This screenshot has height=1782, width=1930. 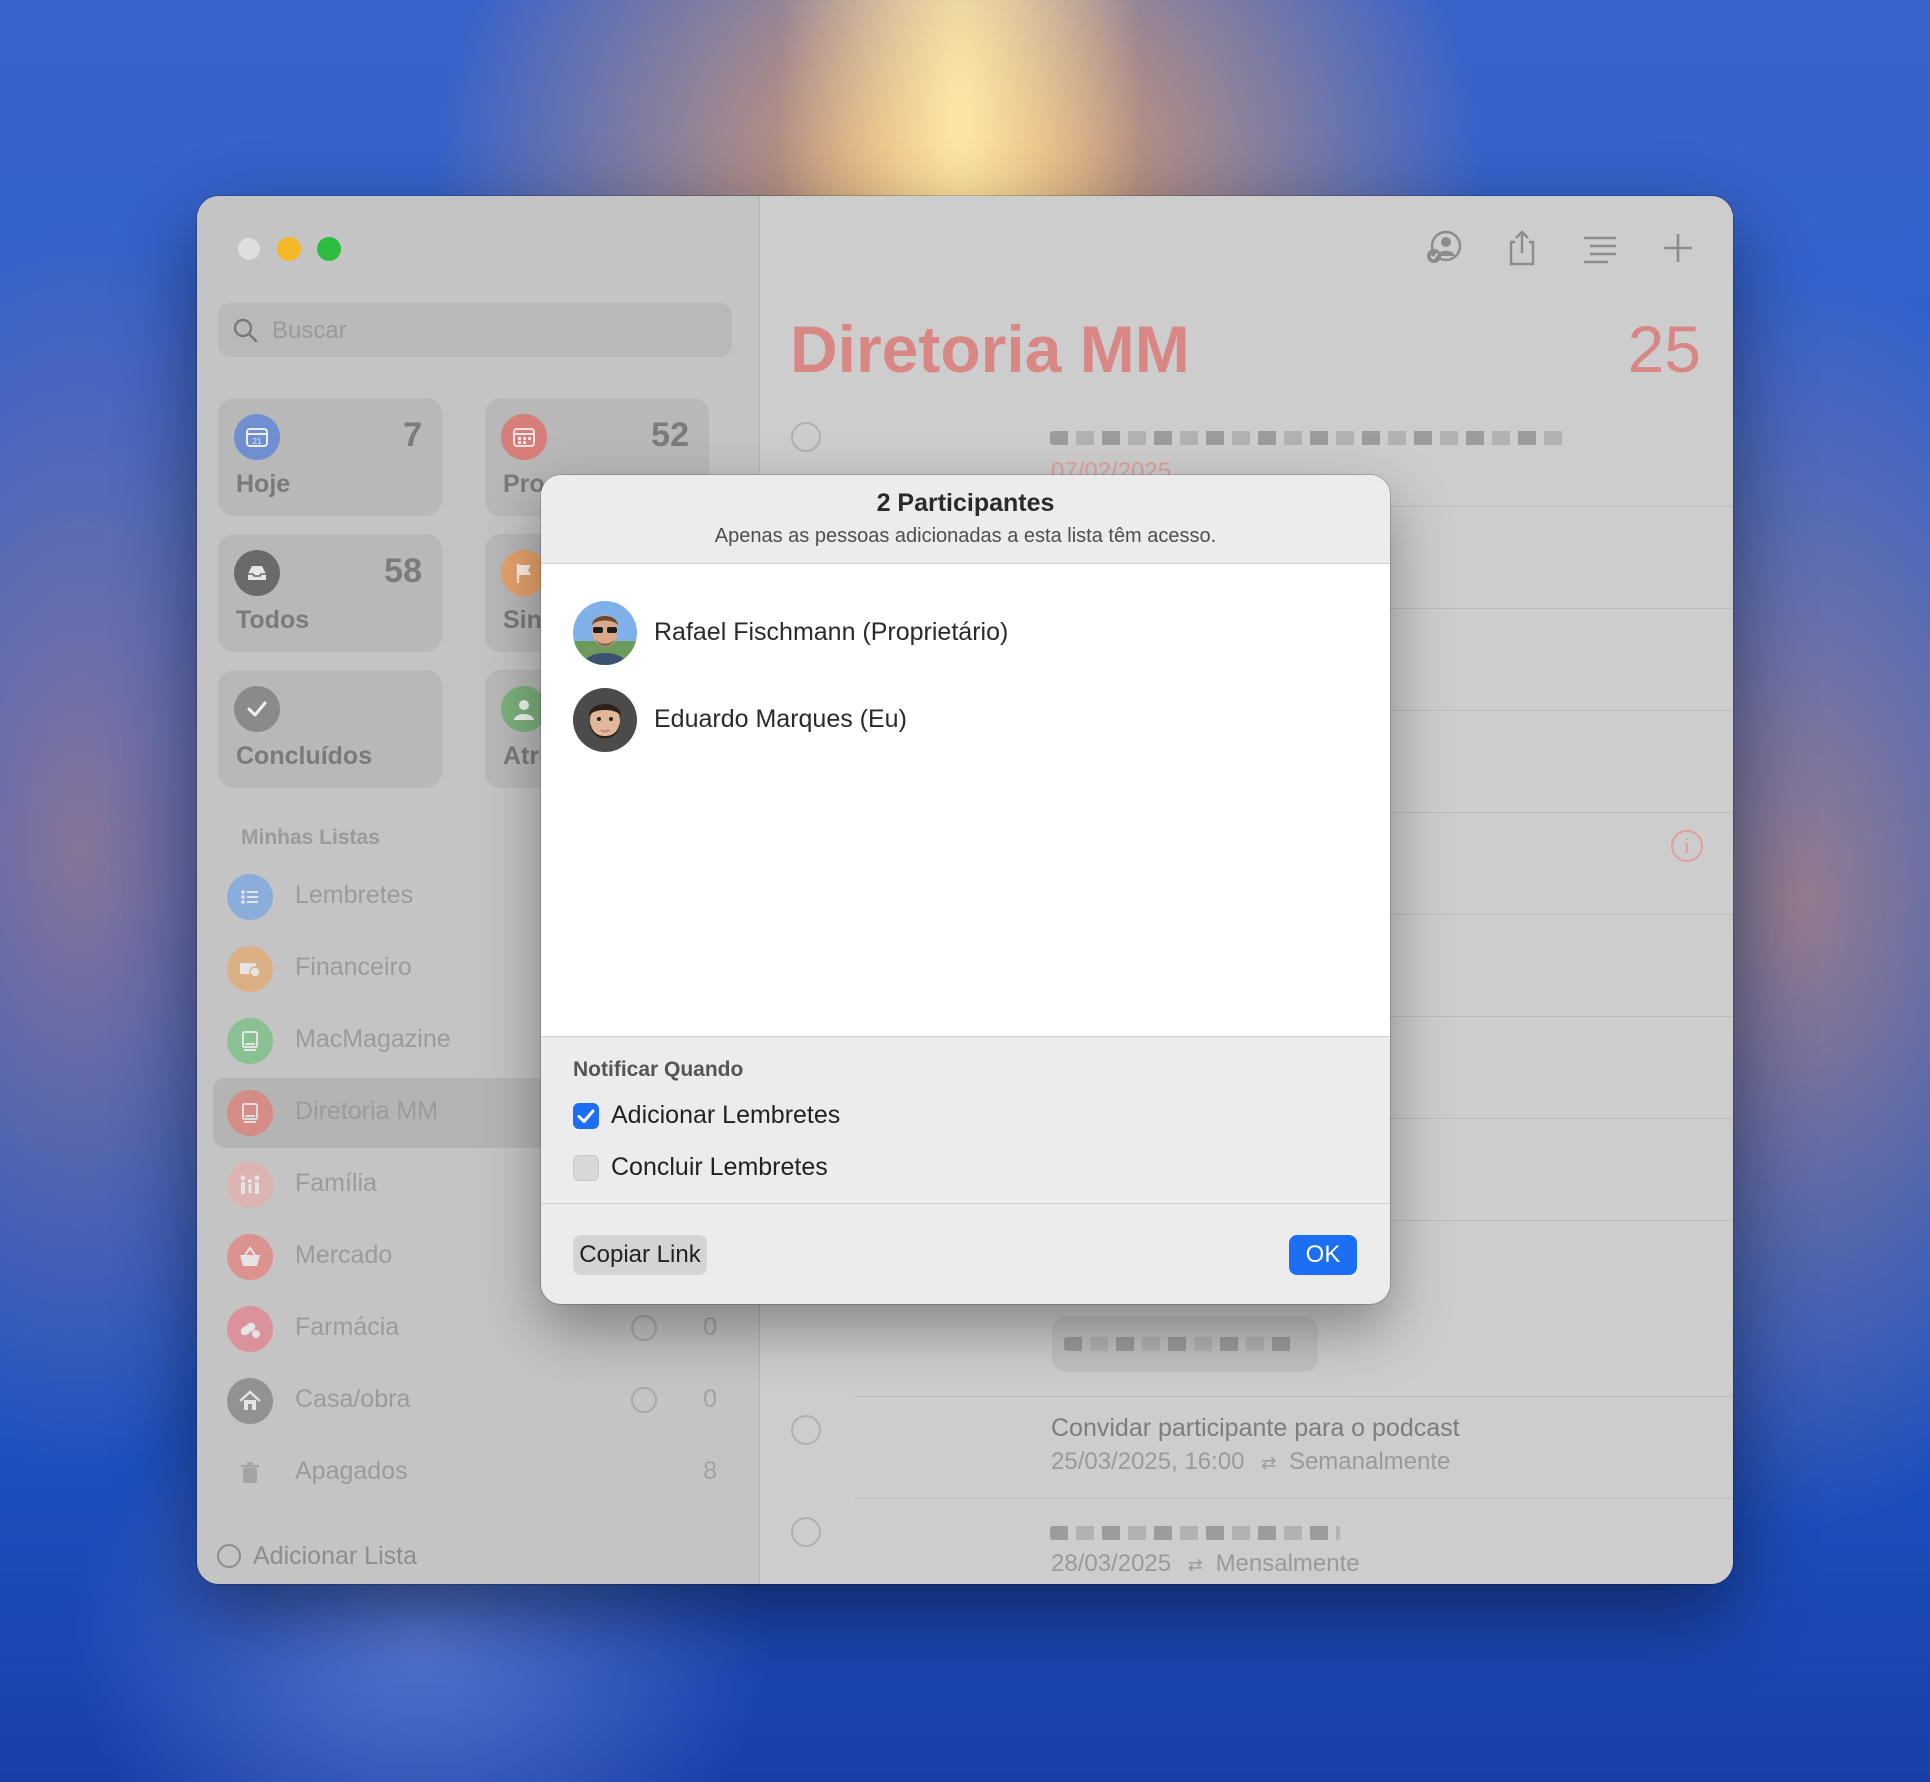 What do you see at coordinates (329, 249) in the screenshot?
I see `window-zoom-button` at bounding box center [329, 249].